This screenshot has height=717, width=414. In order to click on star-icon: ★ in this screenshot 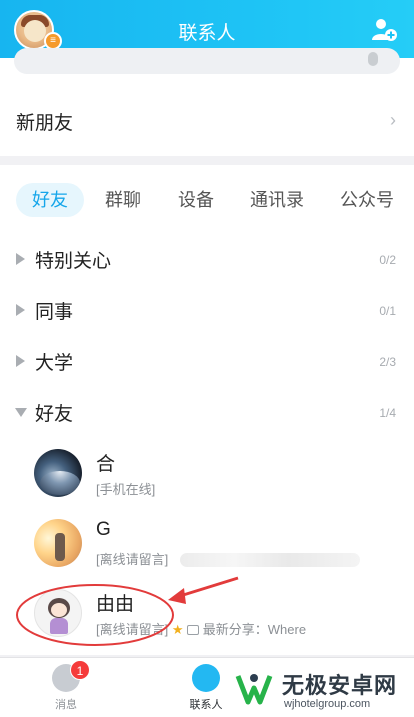, I will do `click(177, 629)`.